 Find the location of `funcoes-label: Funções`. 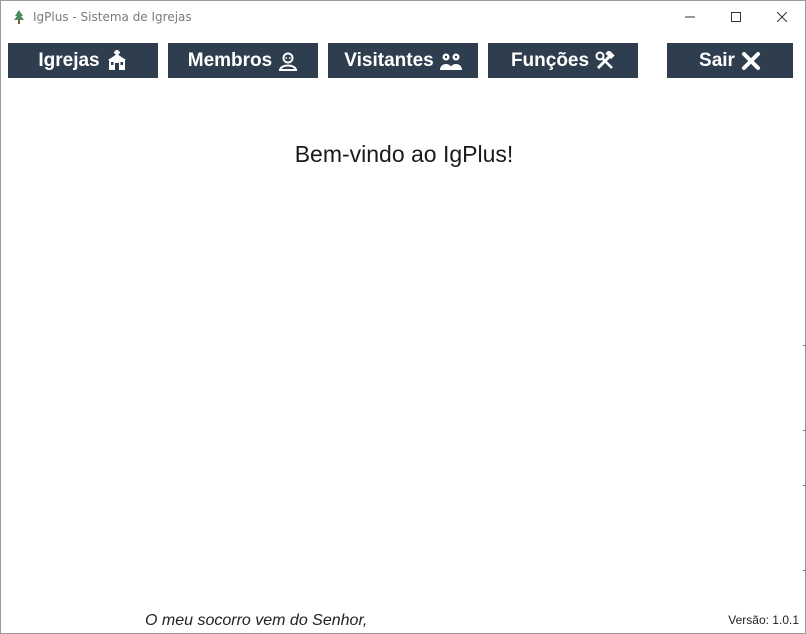

funcoes-label: Funções is located at coordinates (550, 60).